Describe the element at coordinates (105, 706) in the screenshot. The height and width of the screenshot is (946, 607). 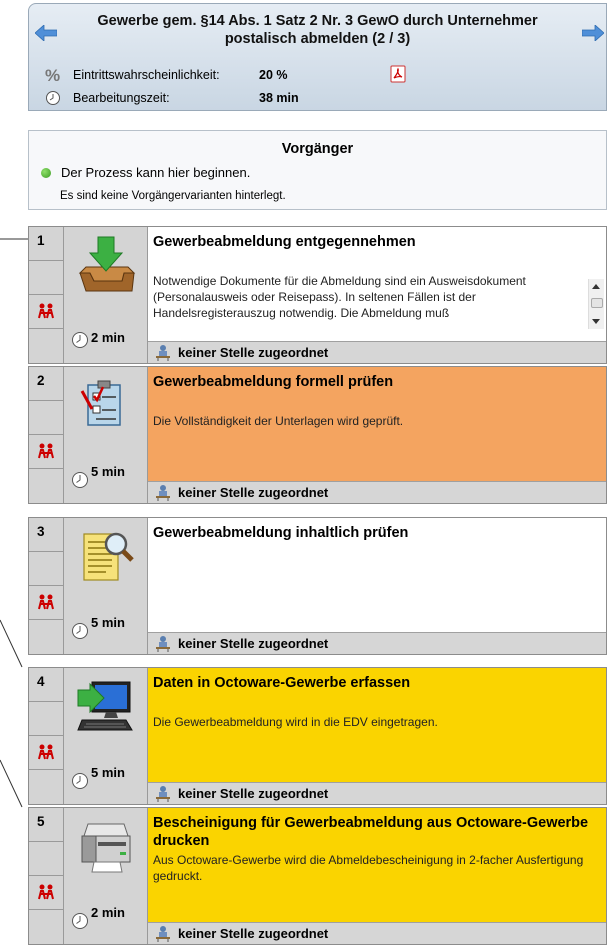
I see `computer-input-icon` at that location.